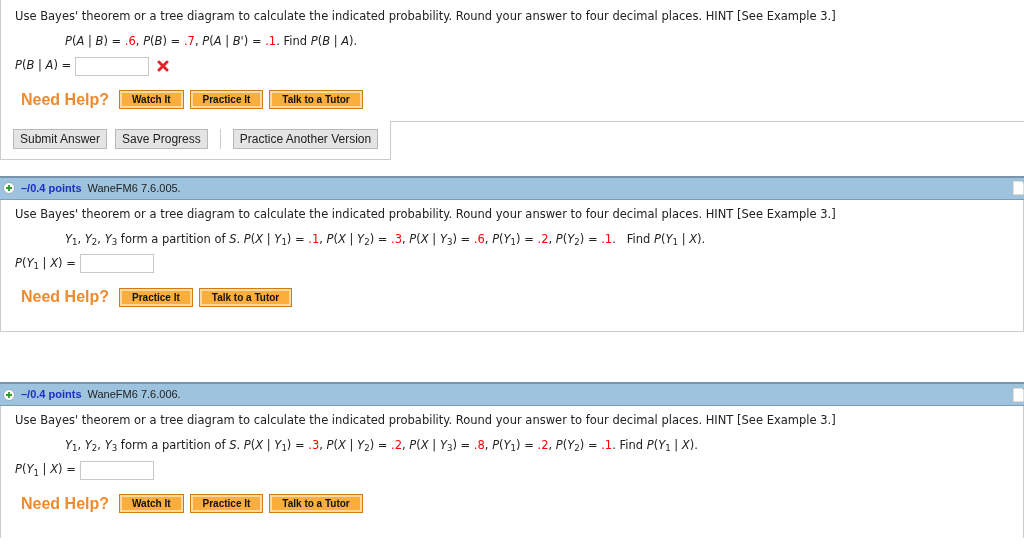  I want to click on problem-statement: P(A | B) = .6, P(B) = .7, P(A | B') = .1. Find P(B | A)., so click(211, 42).